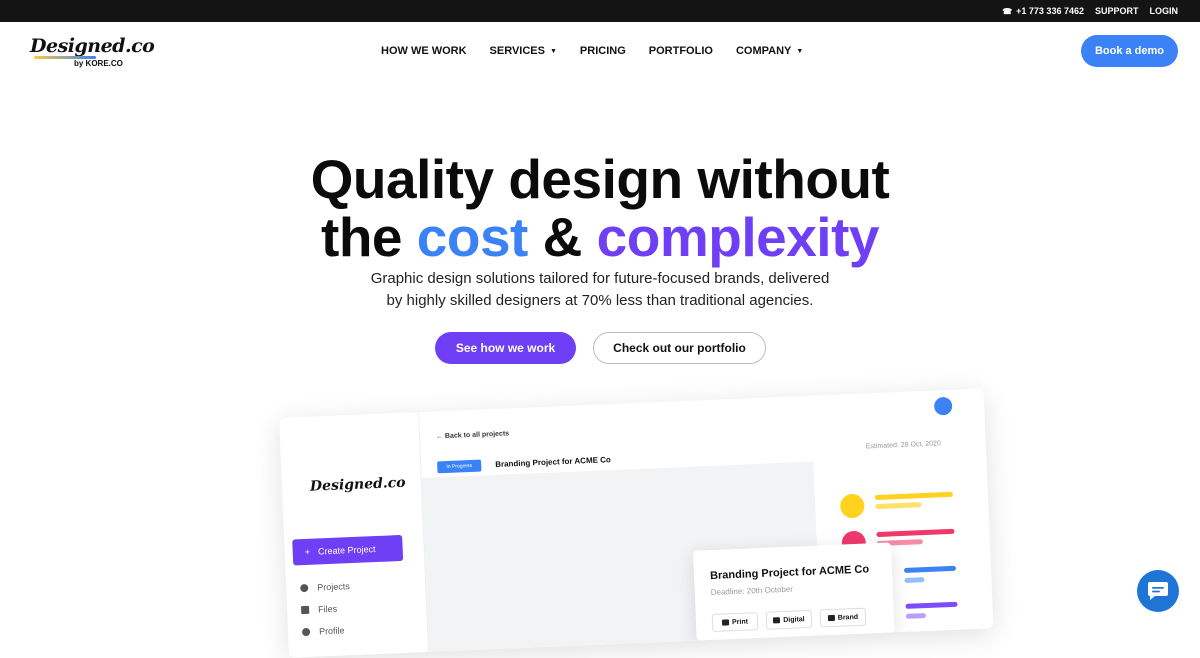  I want to click on nav-item-portfolio: PORTFOLIO, so click(681, 51).